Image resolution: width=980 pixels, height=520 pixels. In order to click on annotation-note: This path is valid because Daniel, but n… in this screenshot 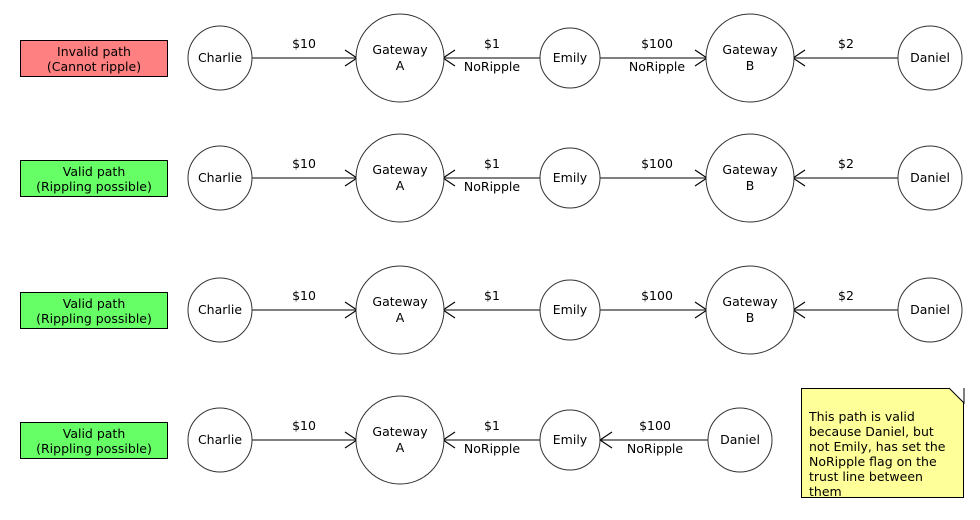, I will do `click(882, 443)`.